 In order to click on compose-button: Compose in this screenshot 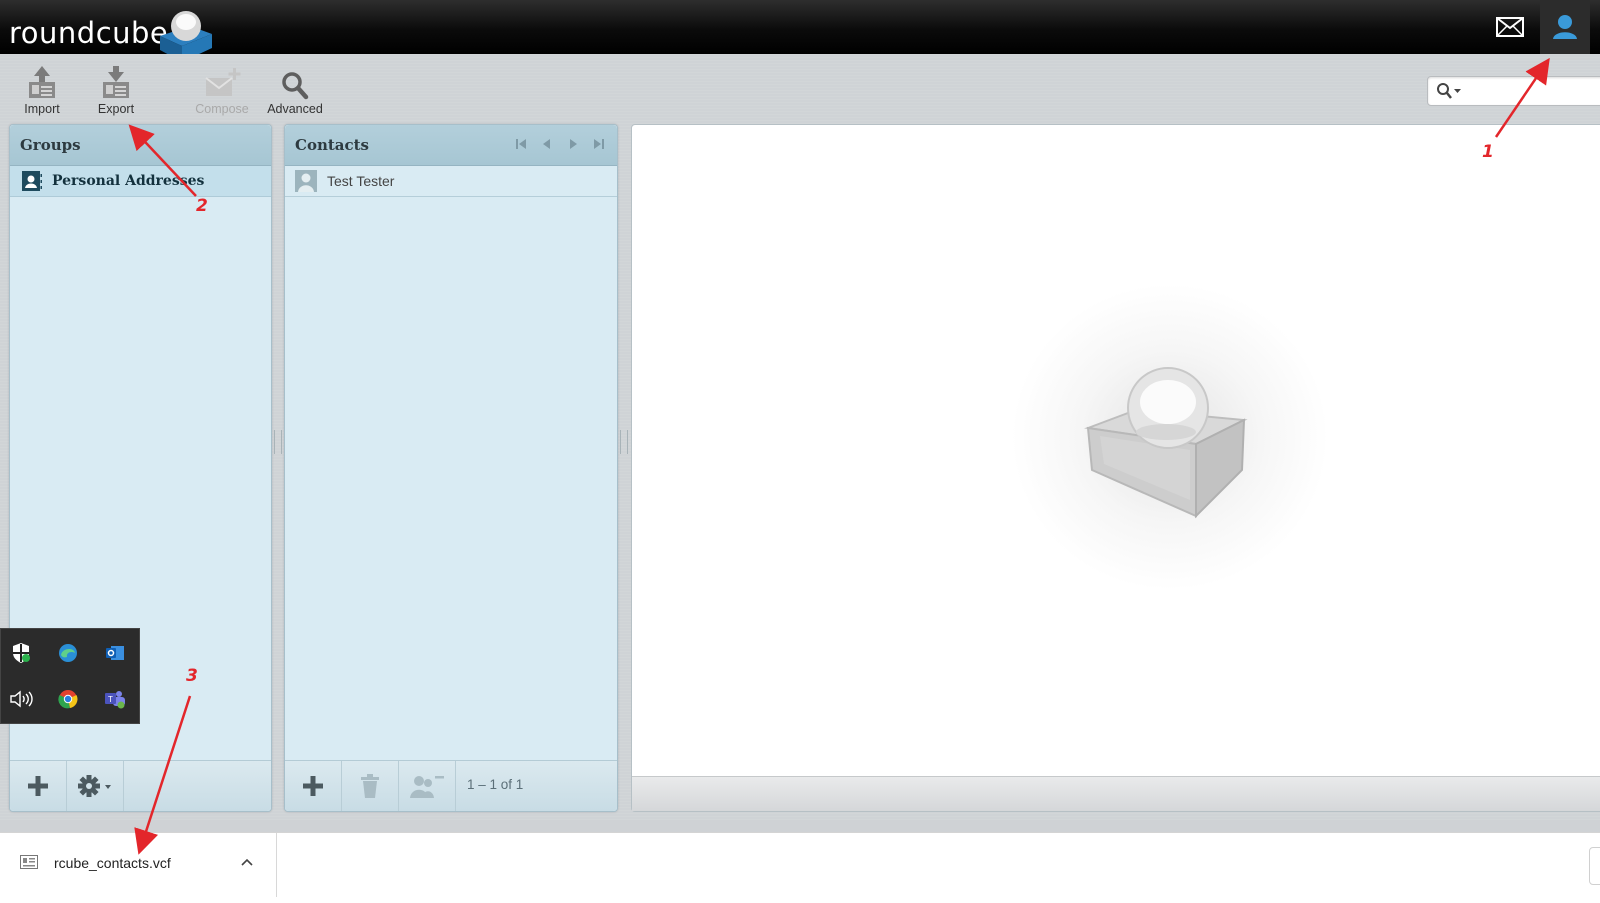, I will do `click(222, 89)`.